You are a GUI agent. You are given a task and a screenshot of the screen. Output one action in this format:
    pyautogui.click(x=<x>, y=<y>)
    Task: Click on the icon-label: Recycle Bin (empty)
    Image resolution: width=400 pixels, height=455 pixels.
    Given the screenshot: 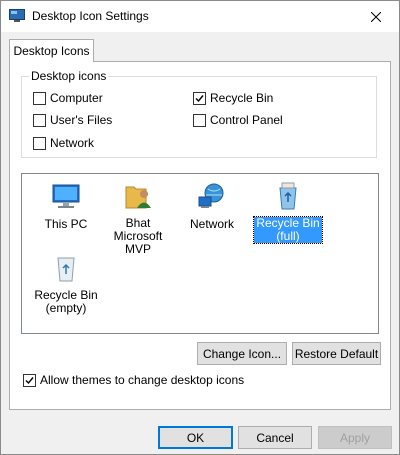 What is the action you would take?
    pyautogui.click(x=65, y=302)
    